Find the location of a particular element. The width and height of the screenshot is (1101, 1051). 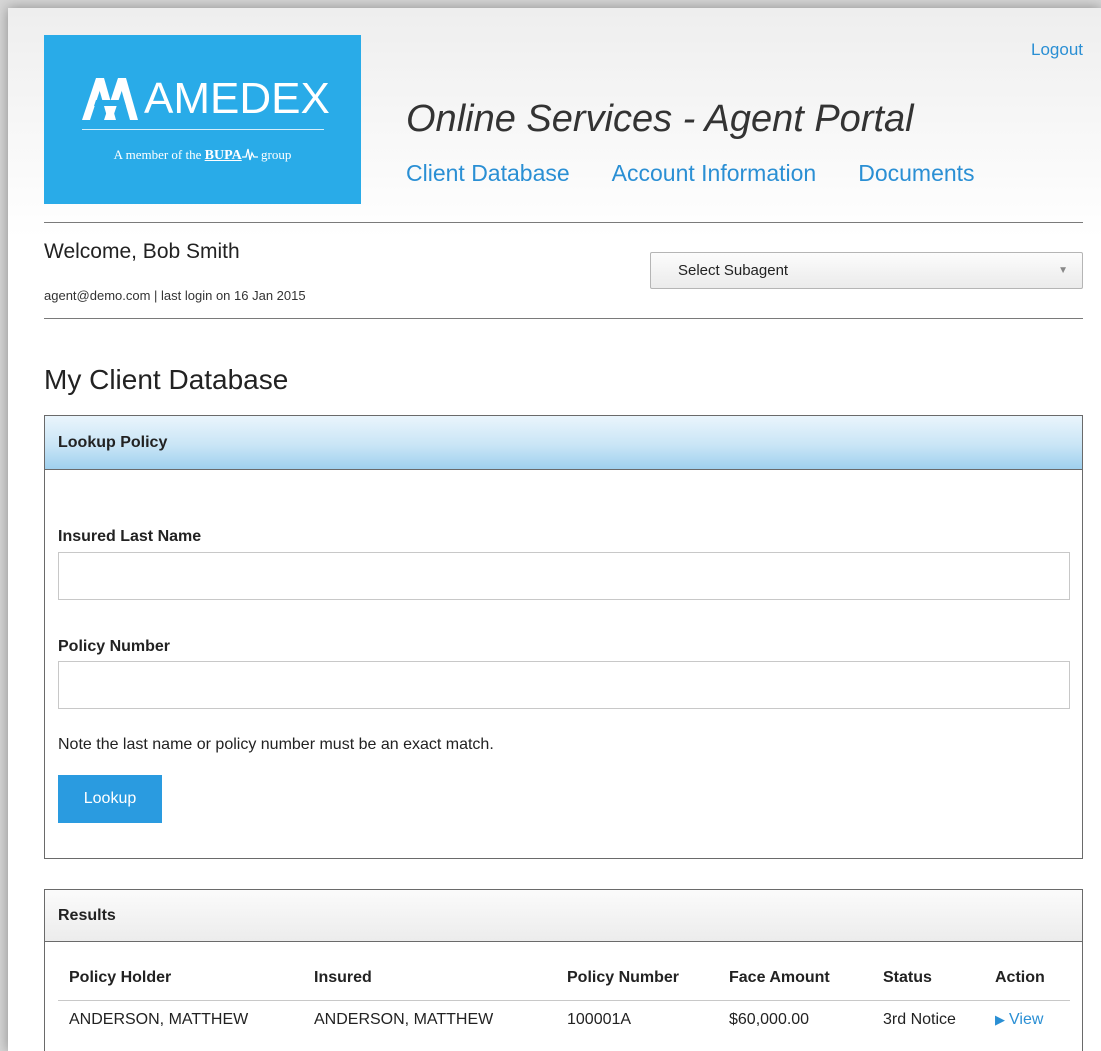

column-header-face-amount: Face Amount is located at coordinates (795, 978).